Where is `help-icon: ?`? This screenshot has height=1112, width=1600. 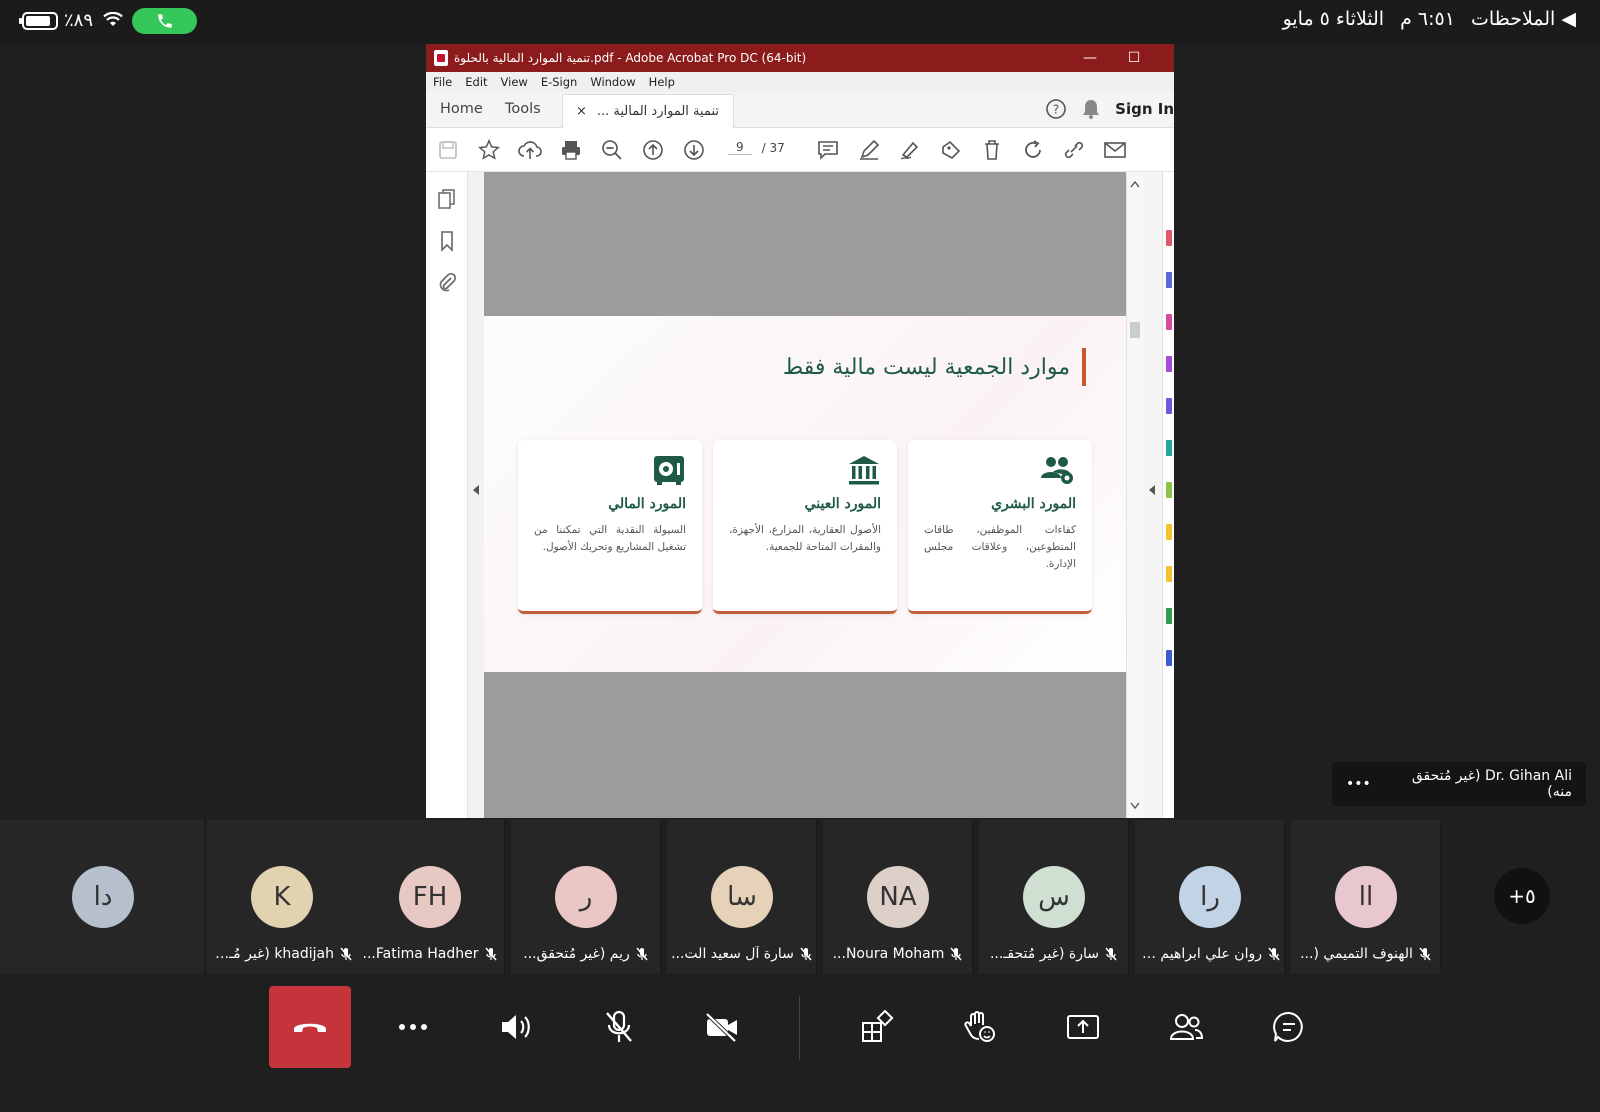
help-icon: ? is located at coordinates (1056, 109).